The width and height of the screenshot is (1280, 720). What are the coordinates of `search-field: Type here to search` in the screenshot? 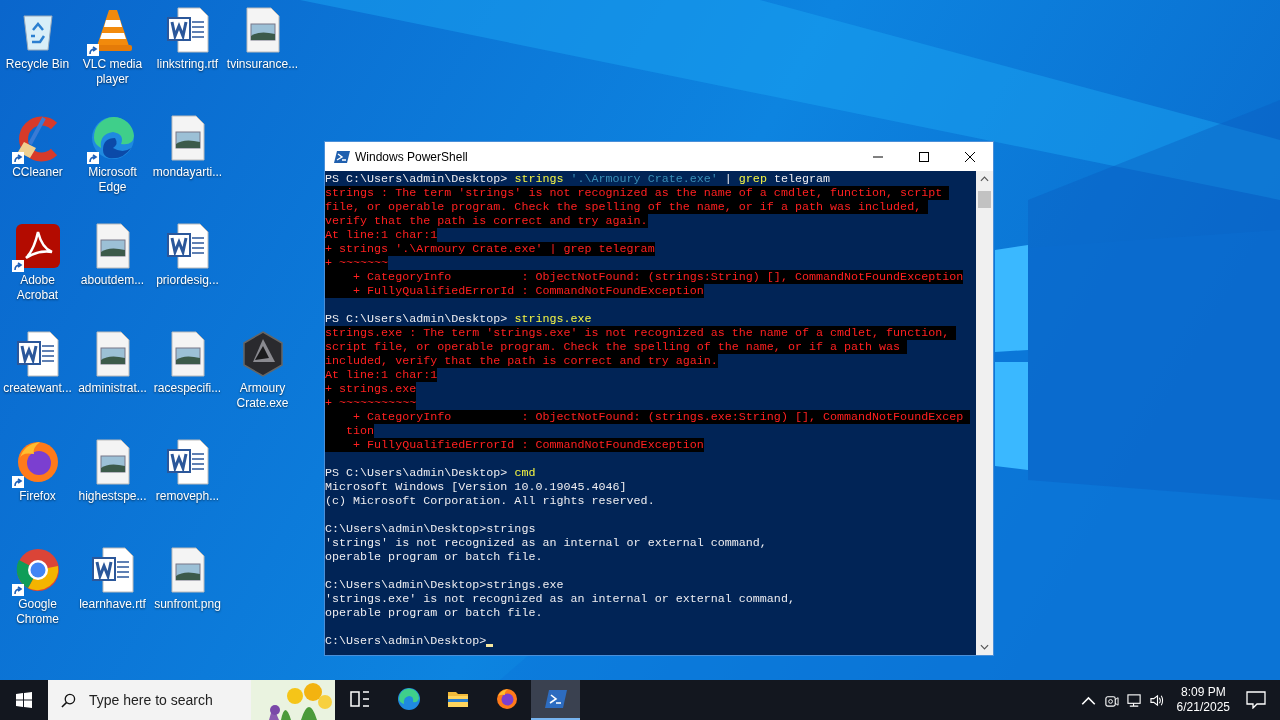 It's located at (169, 700).